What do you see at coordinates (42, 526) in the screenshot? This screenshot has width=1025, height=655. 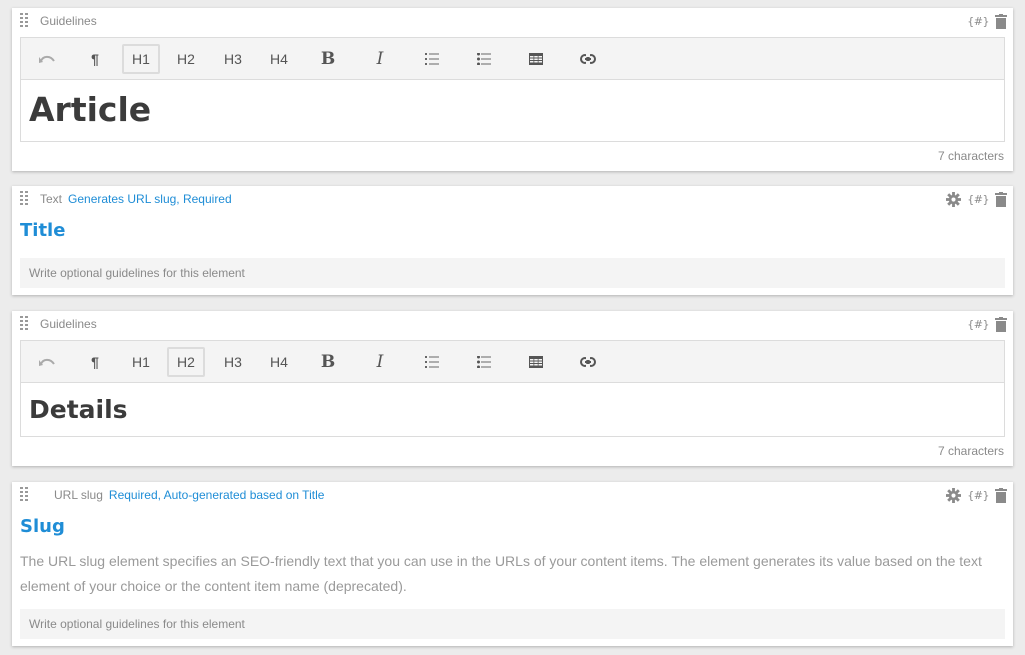 I see `element-name: Slug` at bounding box center [42, 526].